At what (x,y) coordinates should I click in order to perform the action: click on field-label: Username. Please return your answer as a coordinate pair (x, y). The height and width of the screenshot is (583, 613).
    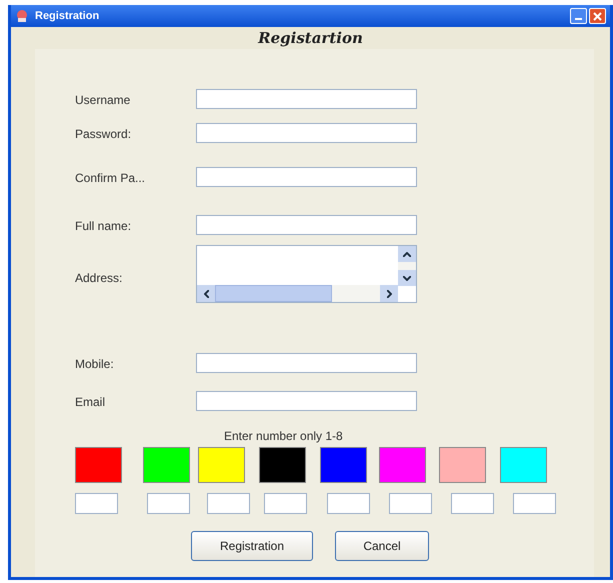
    Looking at the image, I should click on (103, 100).